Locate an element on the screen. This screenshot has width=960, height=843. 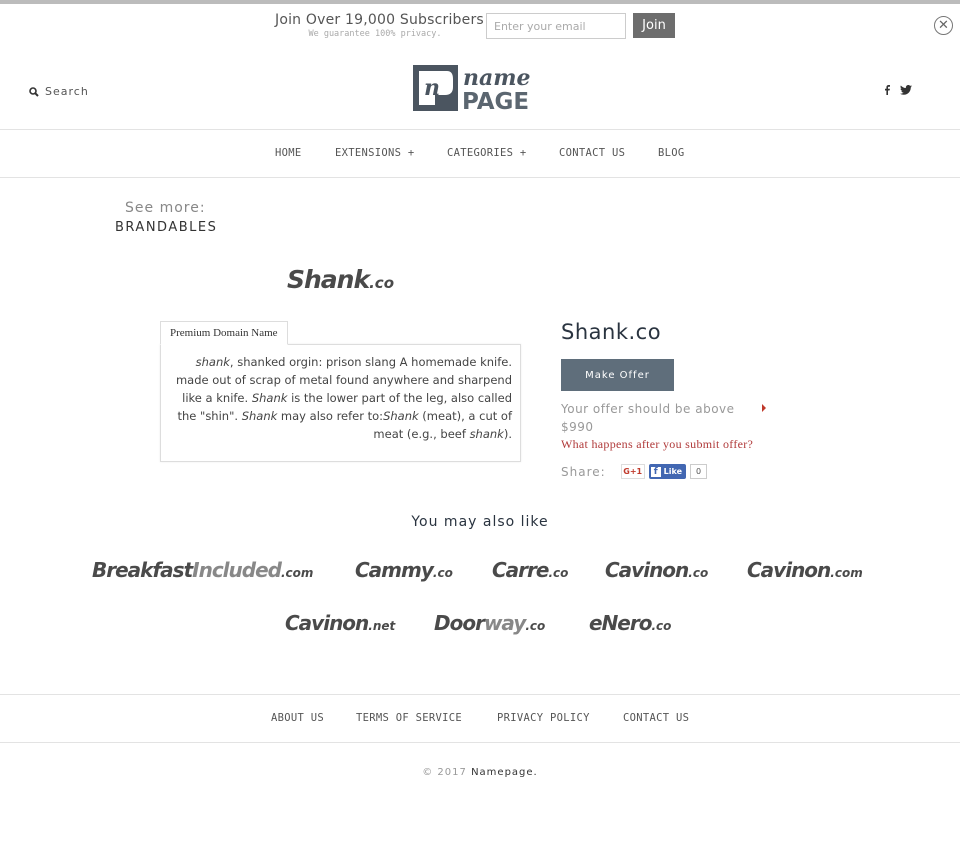
make-offer-button: Make Offer is located at coordinates (617, 375).